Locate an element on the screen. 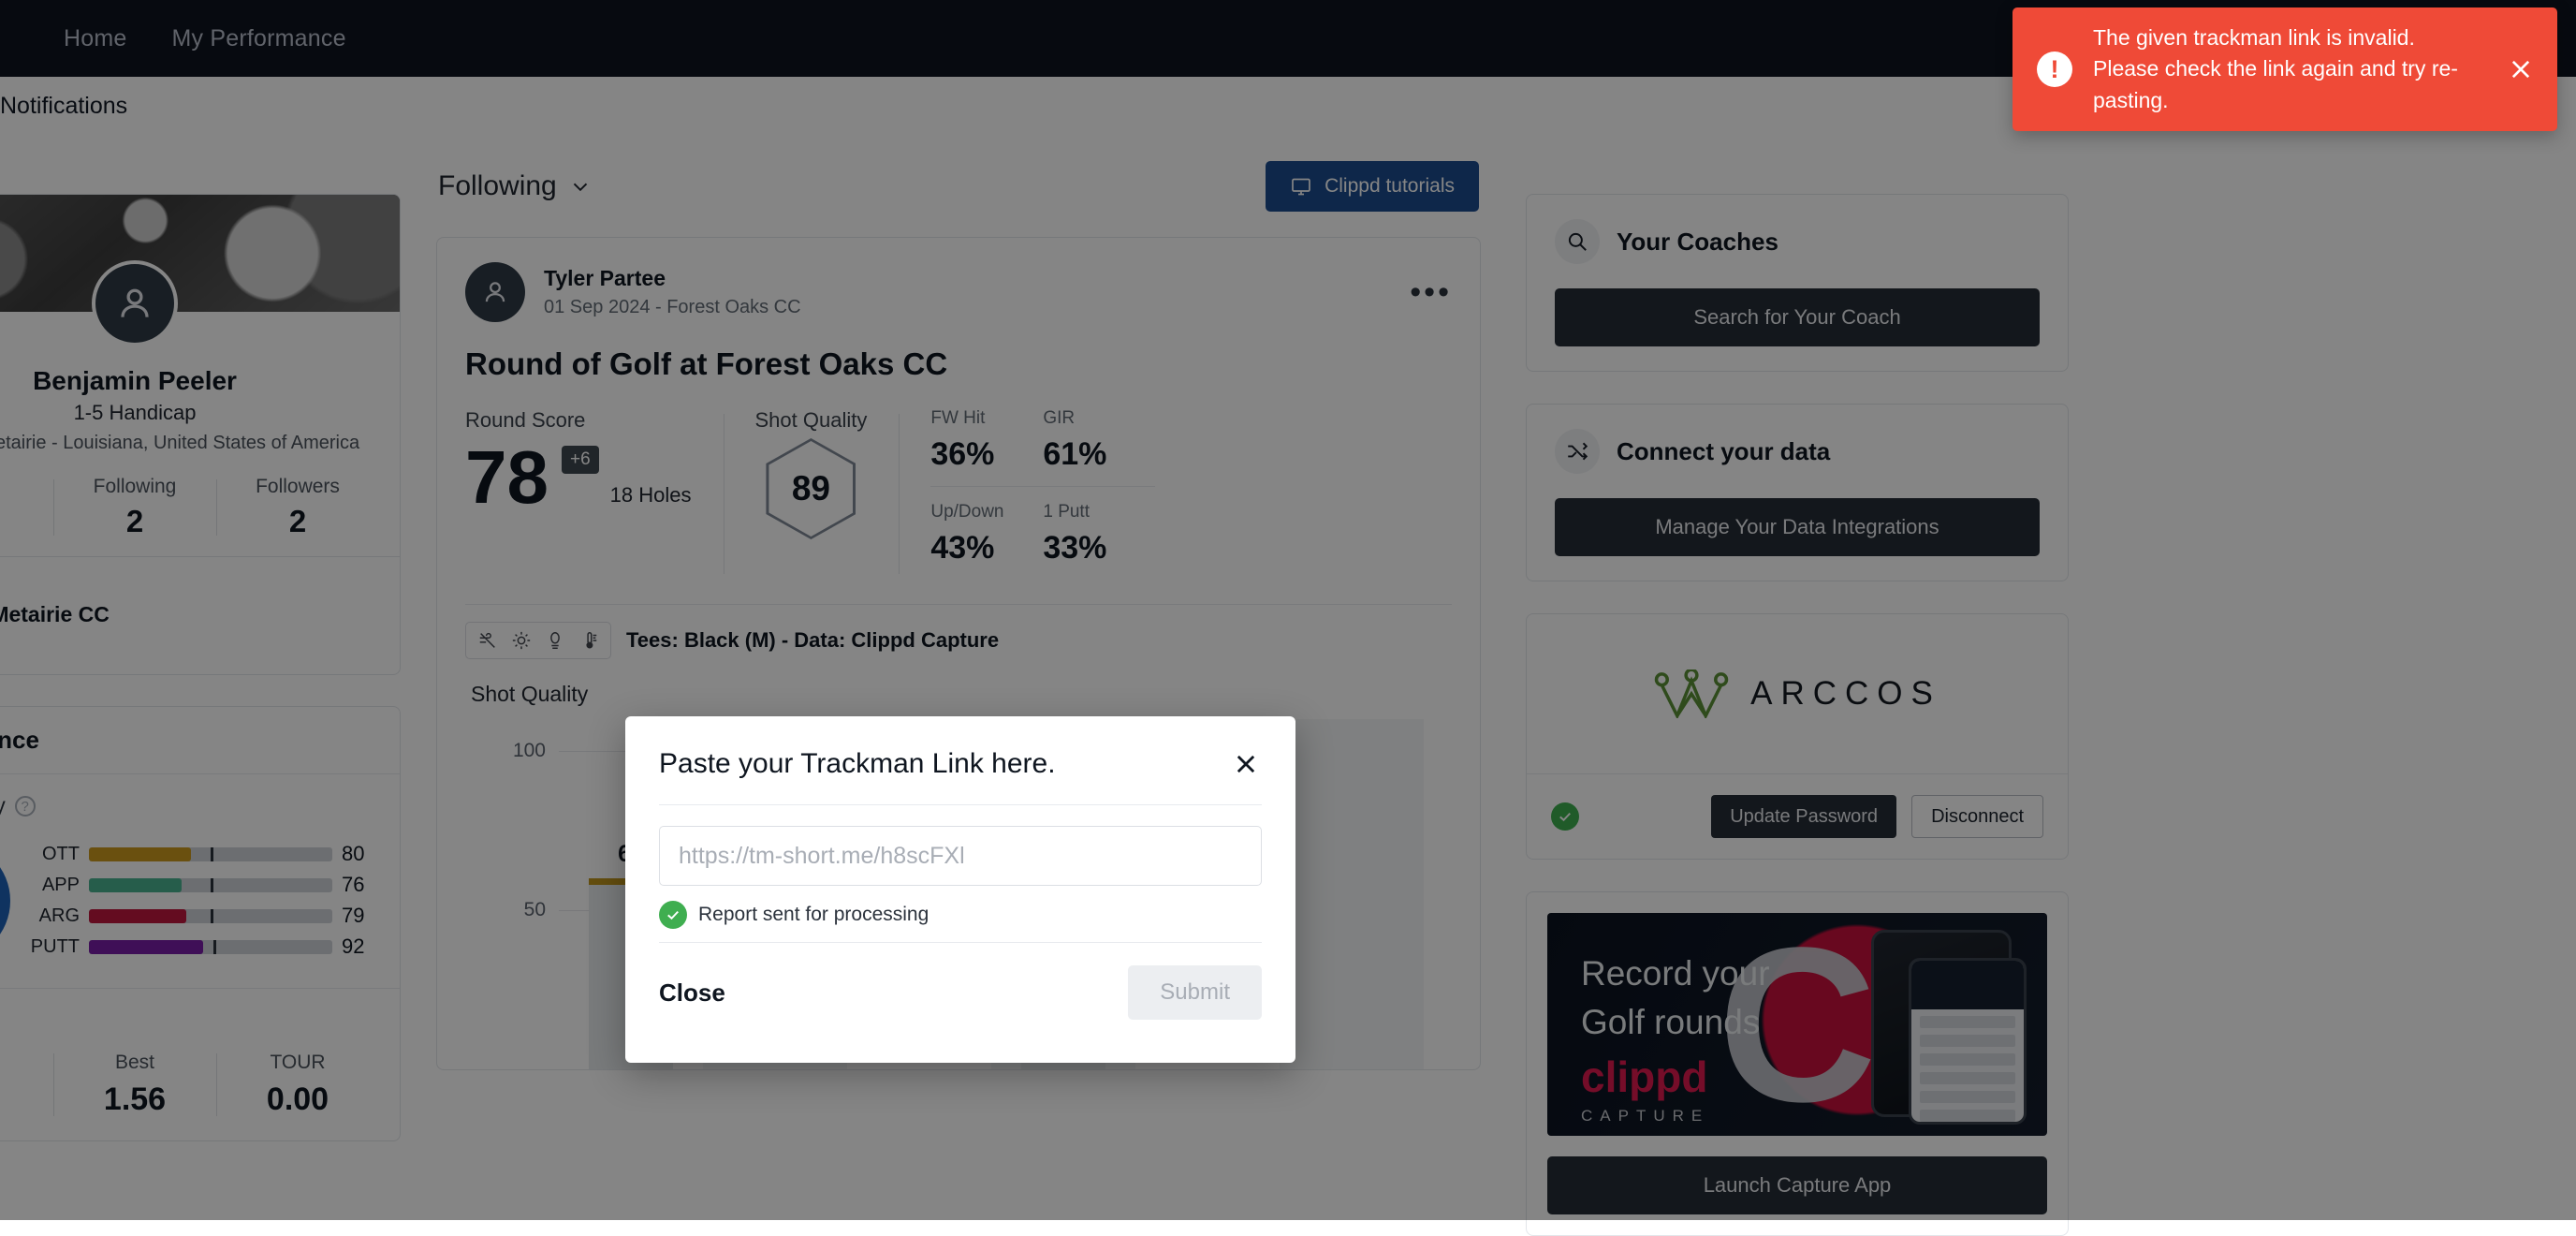 This screenshot has height=1236, width=2576. modal-header: Paste your Trackman Link here. is located at coordinates (960, 748).